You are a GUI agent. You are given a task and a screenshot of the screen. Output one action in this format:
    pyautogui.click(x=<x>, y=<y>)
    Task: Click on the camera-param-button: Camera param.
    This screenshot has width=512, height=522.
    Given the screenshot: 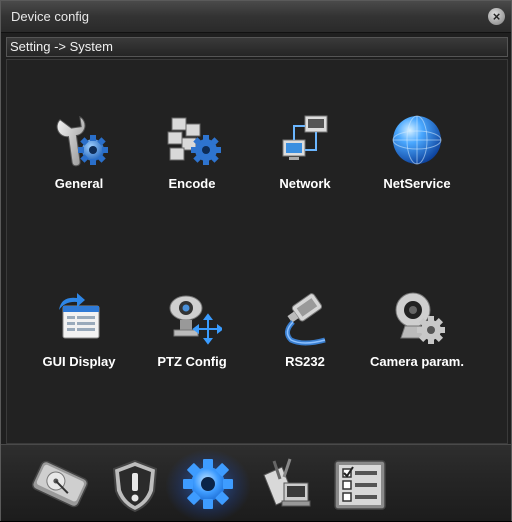 What is the action you would take?
    pyautogui.click(x=417, y=328)
    